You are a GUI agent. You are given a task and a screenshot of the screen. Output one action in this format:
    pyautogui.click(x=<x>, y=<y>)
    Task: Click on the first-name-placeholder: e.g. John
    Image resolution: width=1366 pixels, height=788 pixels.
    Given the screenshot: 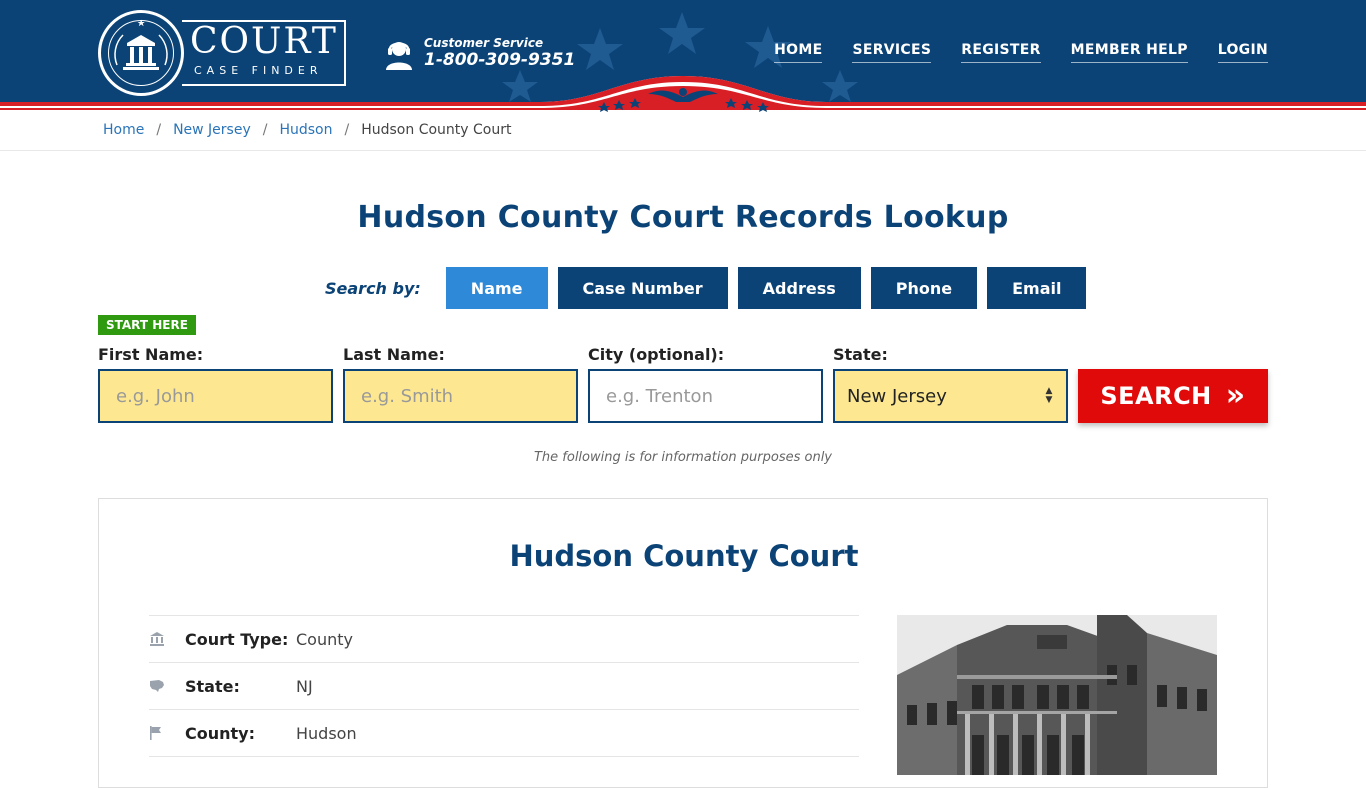 What is the action you would take?
    pyautogui.click(x=155, y=396)
    